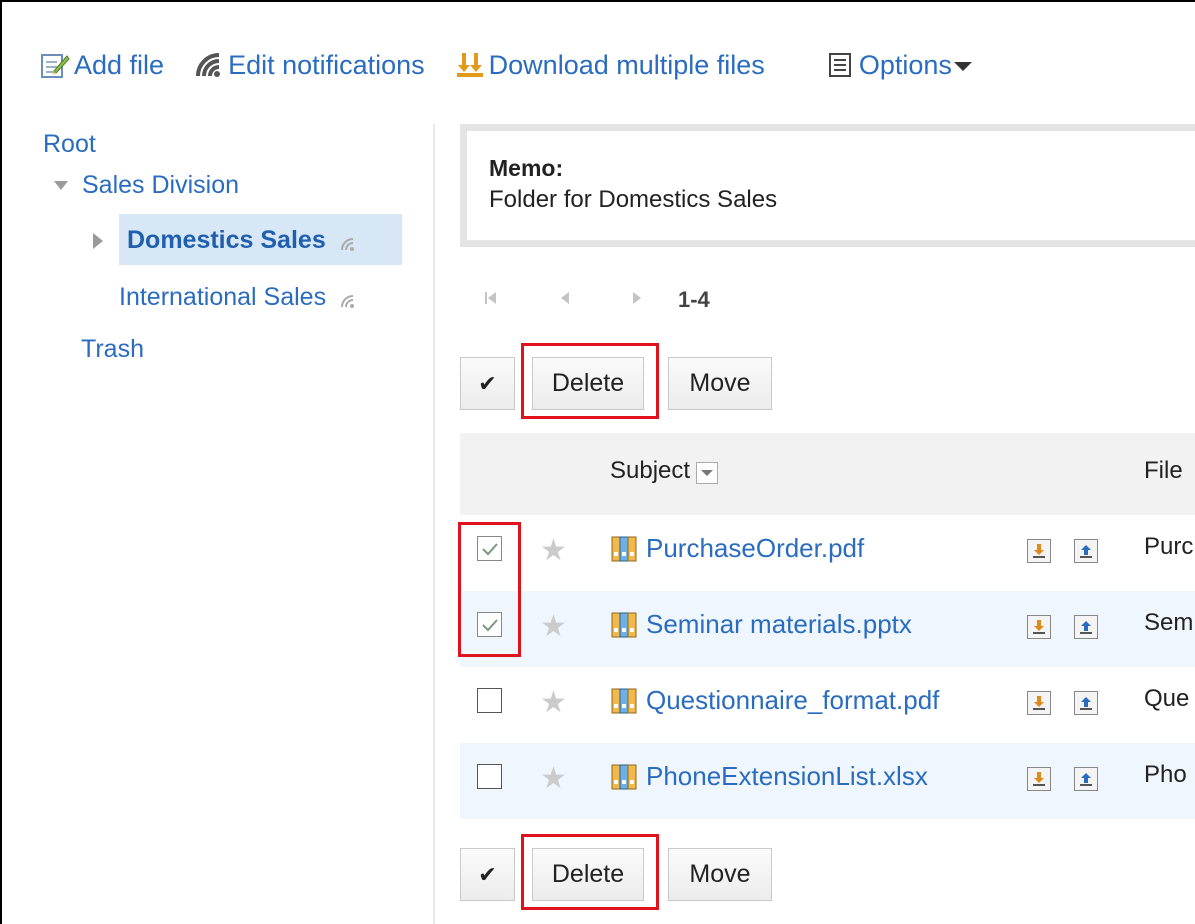 This screenshot has width=1195, height=924. Describe the element at coordinates (633, 199) in the screenshot. I see `memo-text: Folder for Domestics Sales` at that location.